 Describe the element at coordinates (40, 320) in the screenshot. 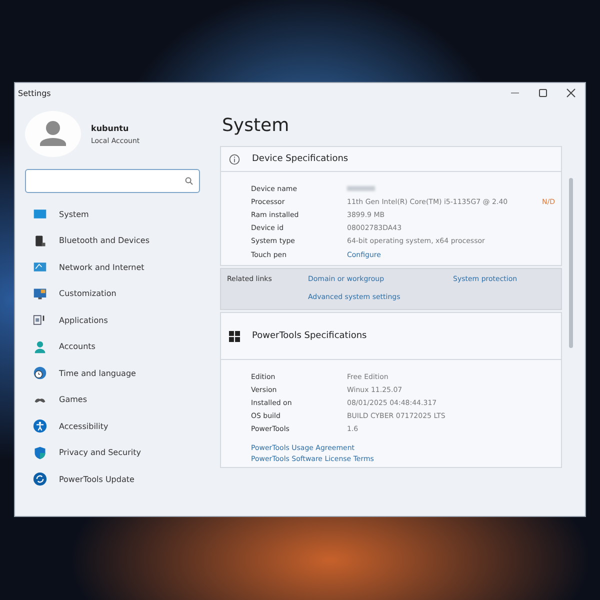

I see `apps-icon` at that location.